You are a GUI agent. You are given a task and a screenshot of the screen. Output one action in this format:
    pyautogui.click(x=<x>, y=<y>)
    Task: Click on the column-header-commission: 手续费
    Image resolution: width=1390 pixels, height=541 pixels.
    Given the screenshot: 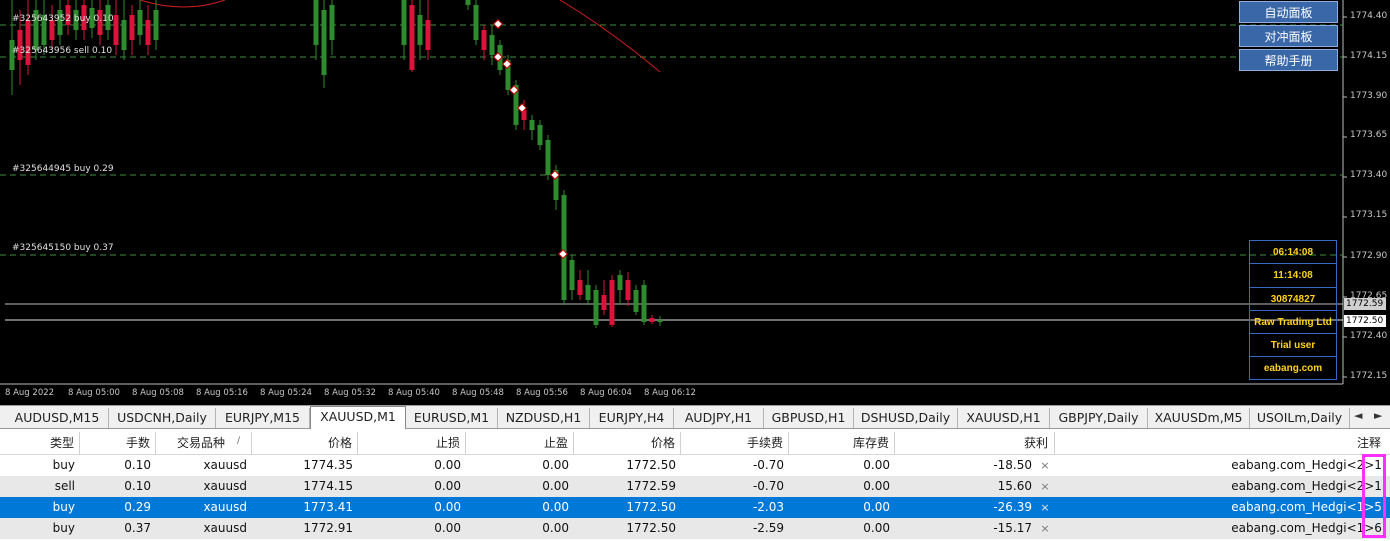 What is the action you would take?
    pyautogui.click(x=735, y=443)
    